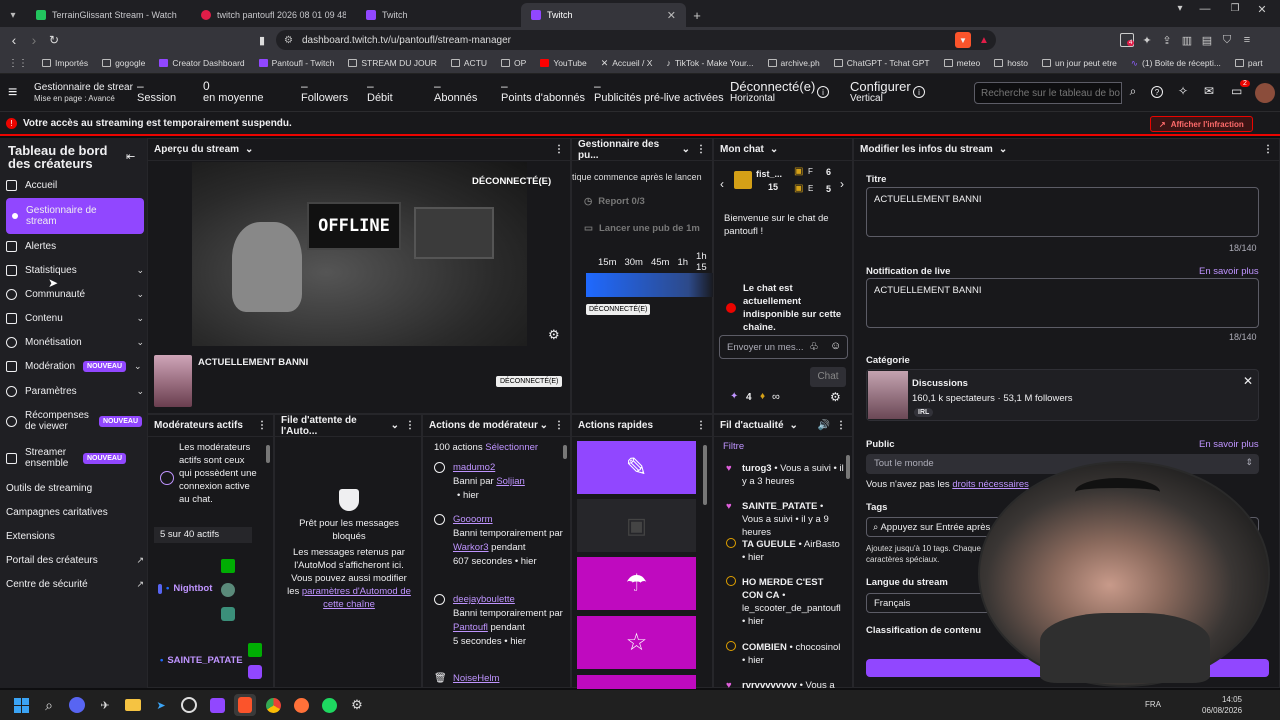 The height and width of the screenshot is (720, 1280). I want to click on sidebar-item-safety-center: Centre de sécurité ↗, so click(75, 584).